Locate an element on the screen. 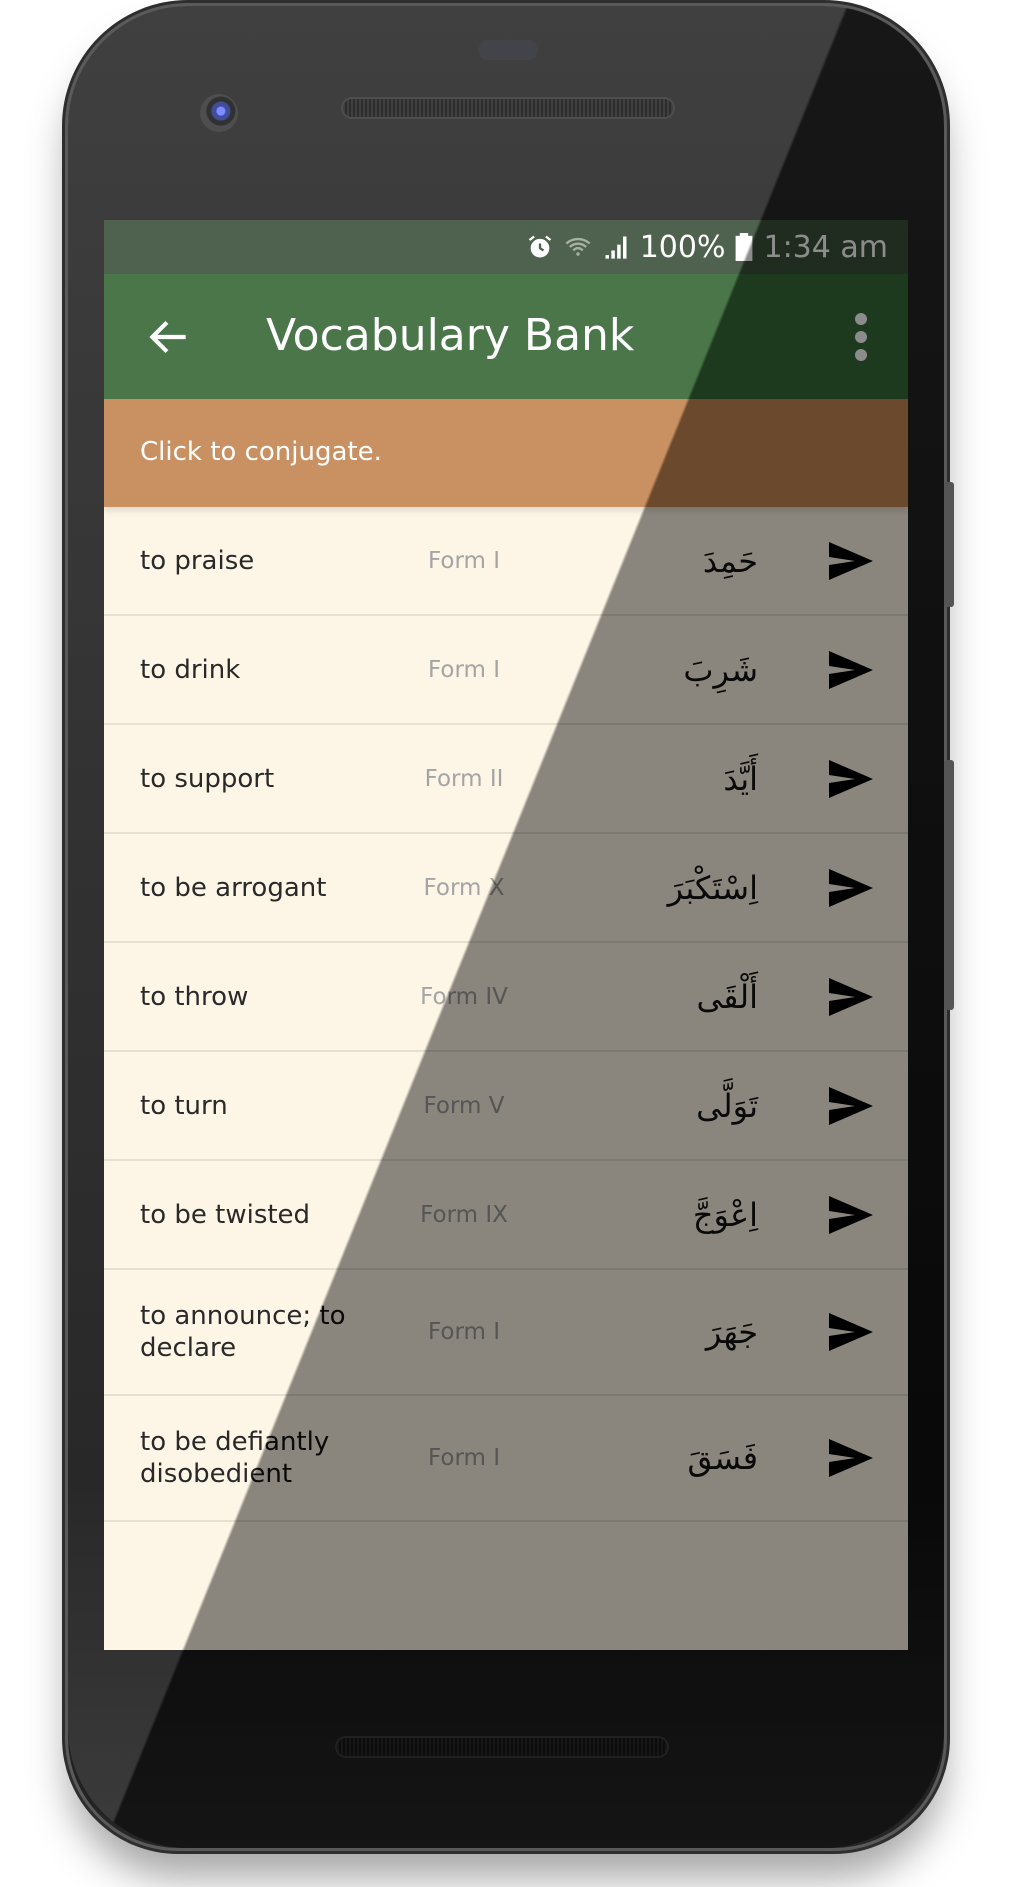  verb-arabic: فَسَقَ is located at coordinates (722, 1458).